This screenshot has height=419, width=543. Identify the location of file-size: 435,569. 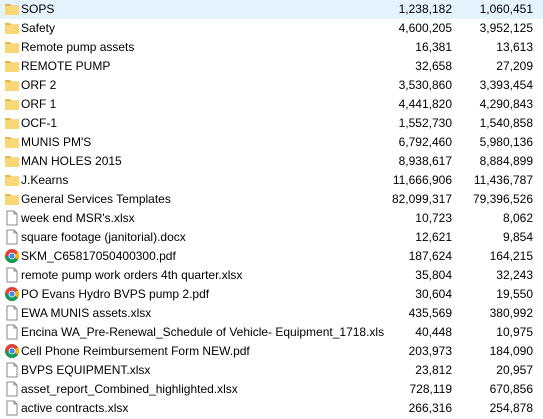
(430, 313).